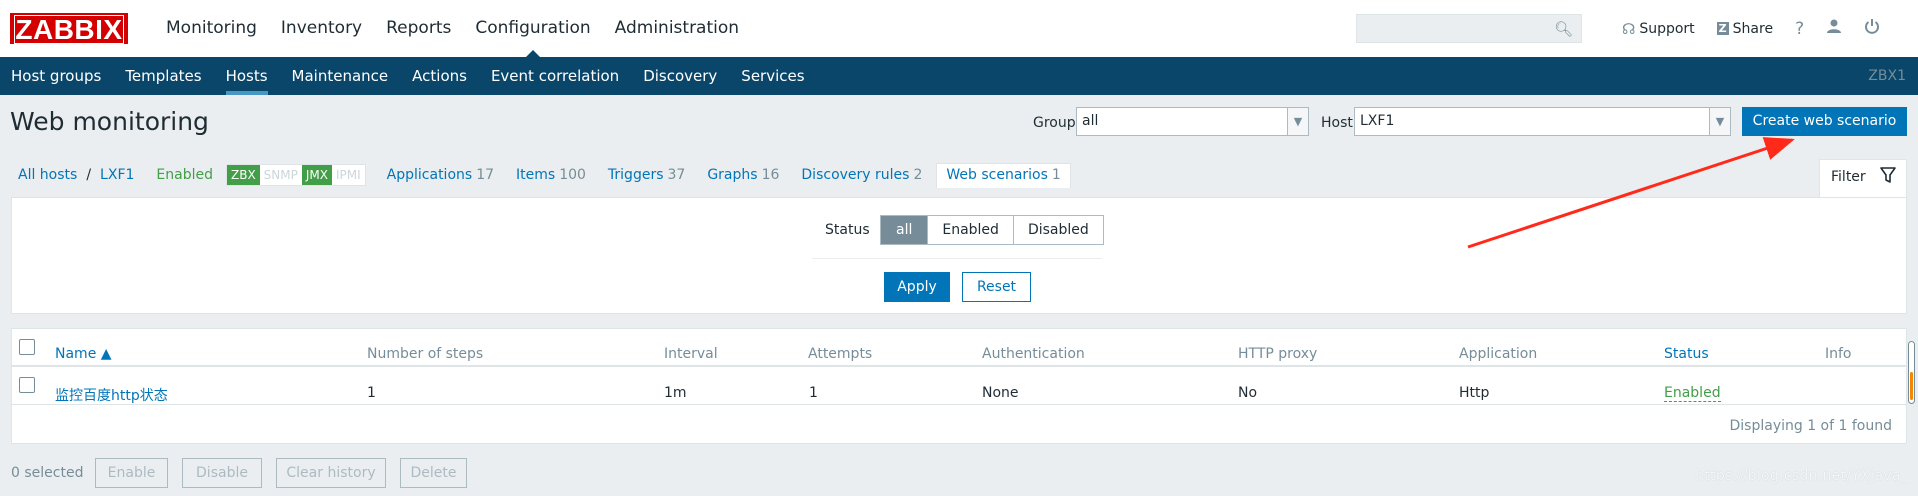 The width and height of the screenshot is (1918, 496). Describe the element at coordinates (1834, 28) in the screenshot. I see `user-profile-icon` at that location.